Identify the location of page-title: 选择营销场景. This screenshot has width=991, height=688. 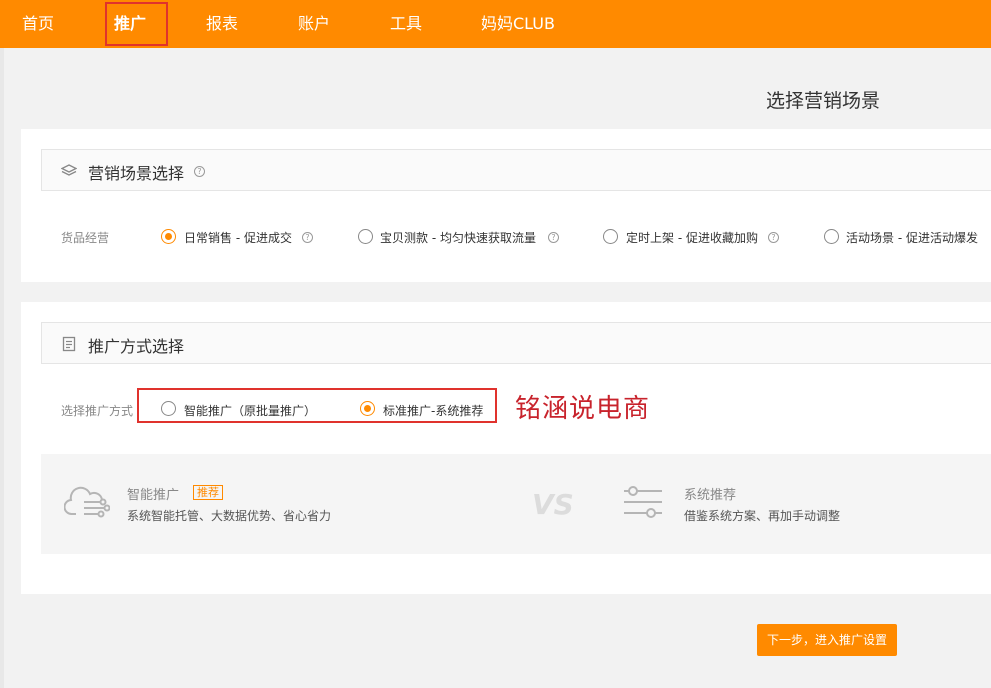
(823, 101).